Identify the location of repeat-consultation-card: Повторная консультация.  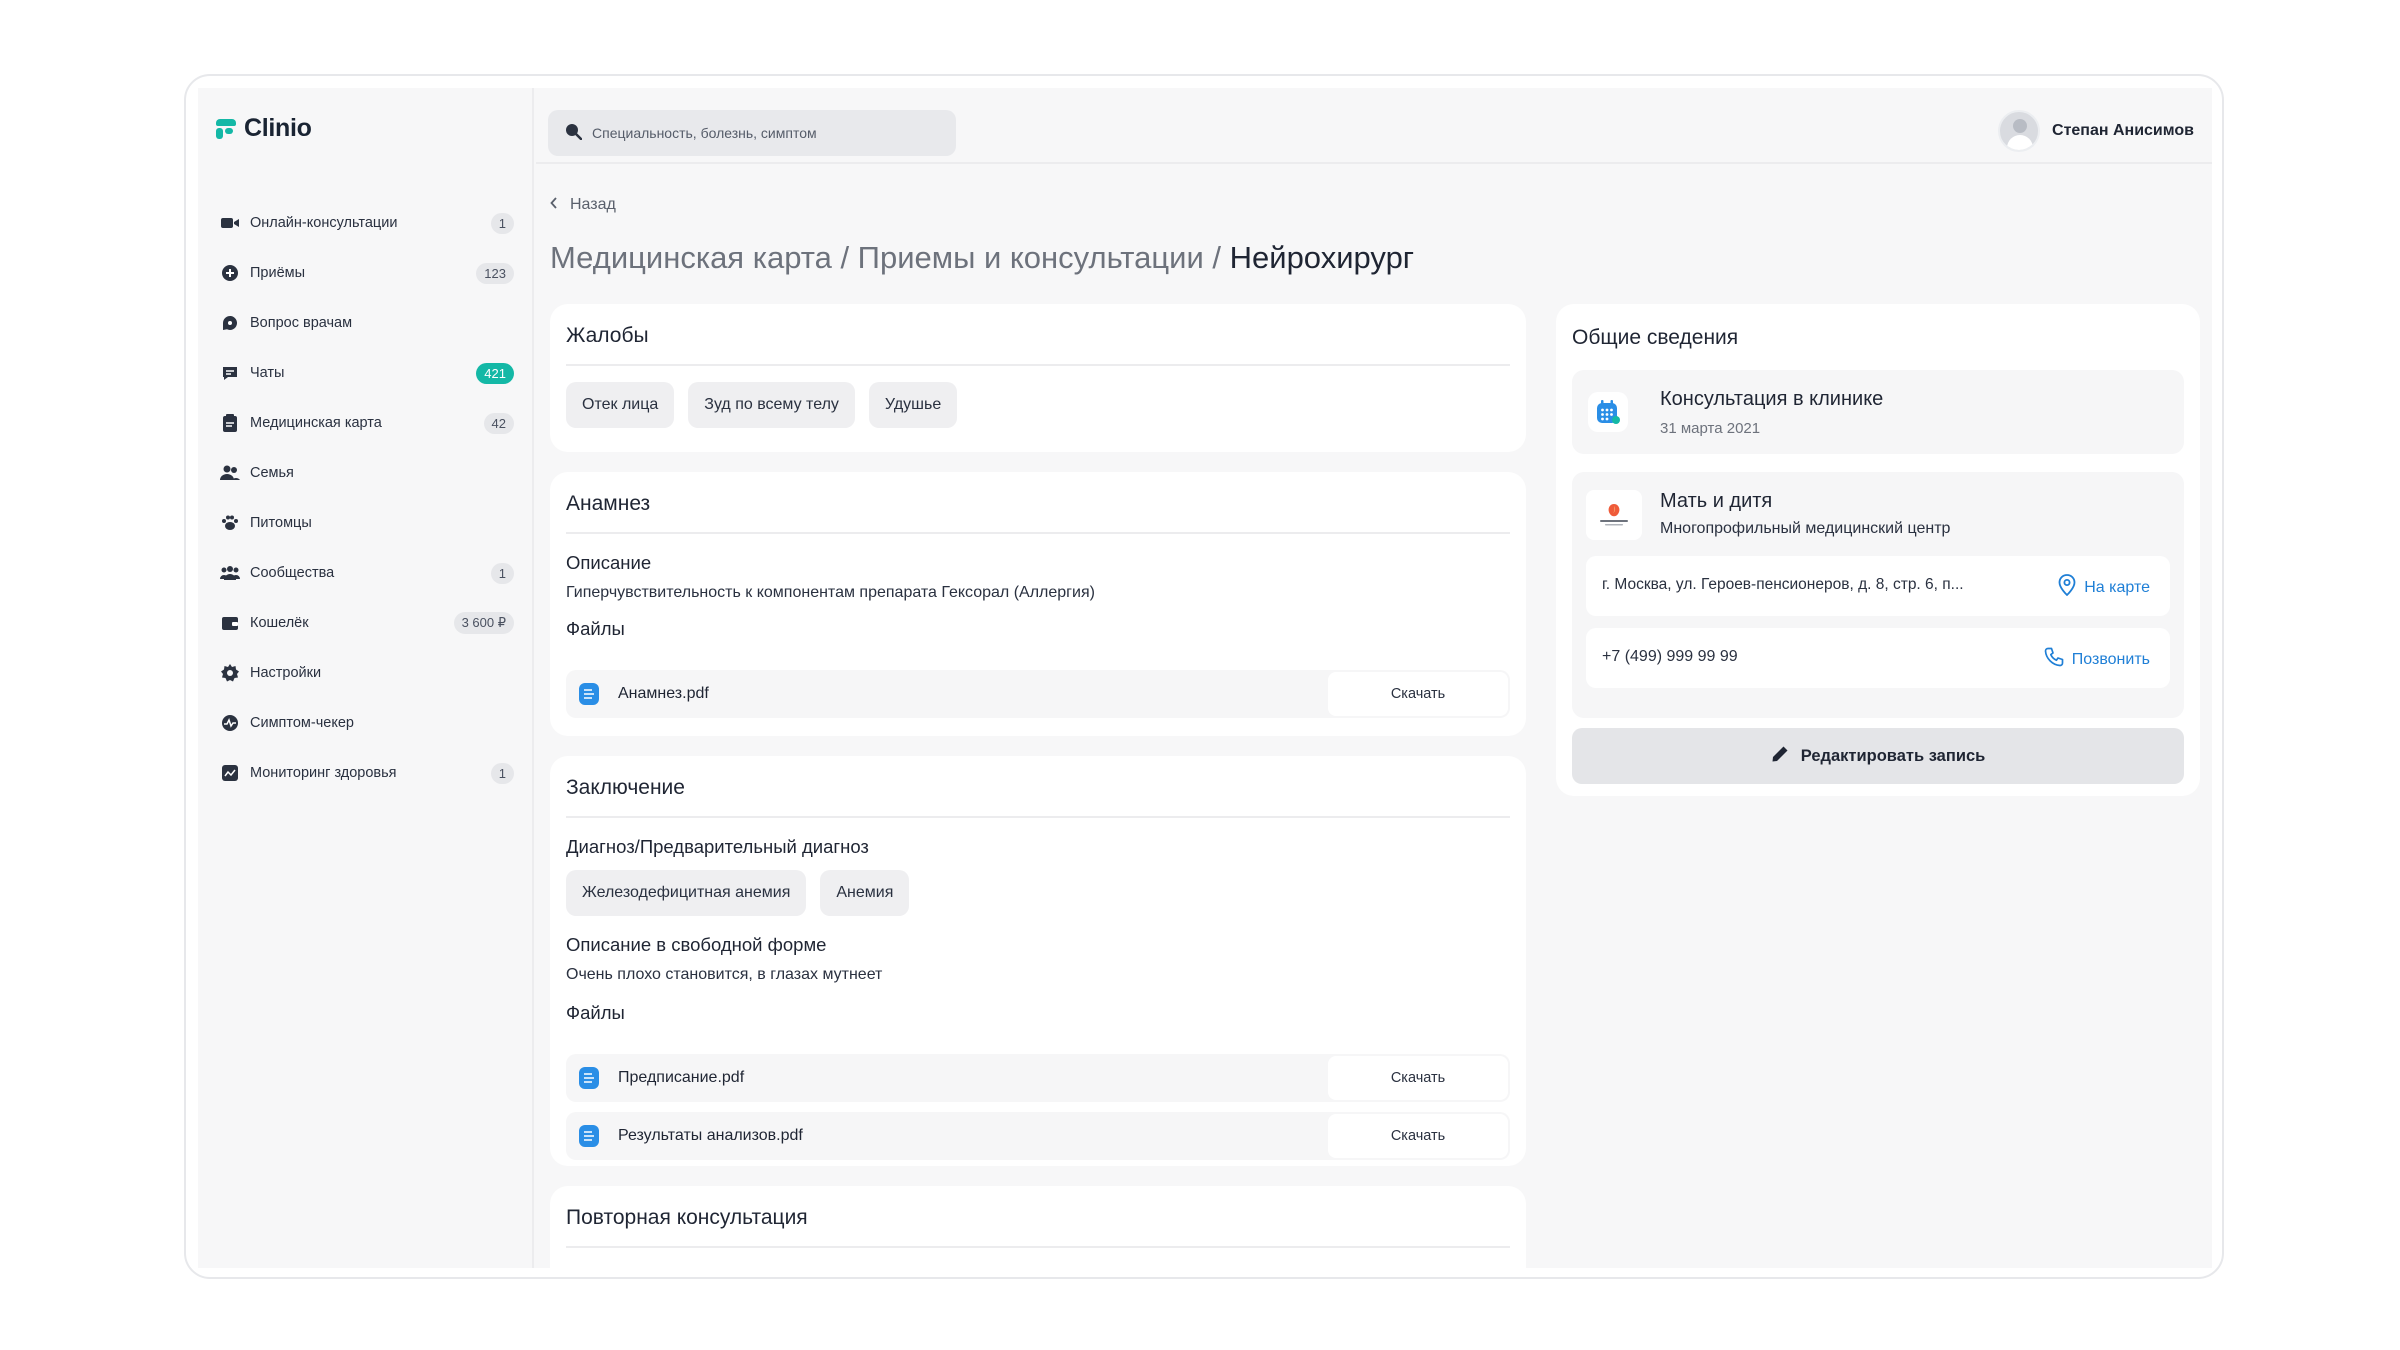
(1038, 1227).